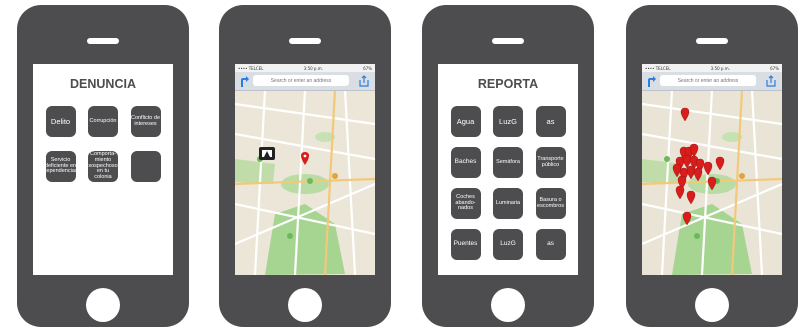 This screenshot has width=803, height=328. What do you see at coordinates (508, 162) in the screenshot?
I see `tile-semaforos: Semáfora` at bounding box center [508, 162].